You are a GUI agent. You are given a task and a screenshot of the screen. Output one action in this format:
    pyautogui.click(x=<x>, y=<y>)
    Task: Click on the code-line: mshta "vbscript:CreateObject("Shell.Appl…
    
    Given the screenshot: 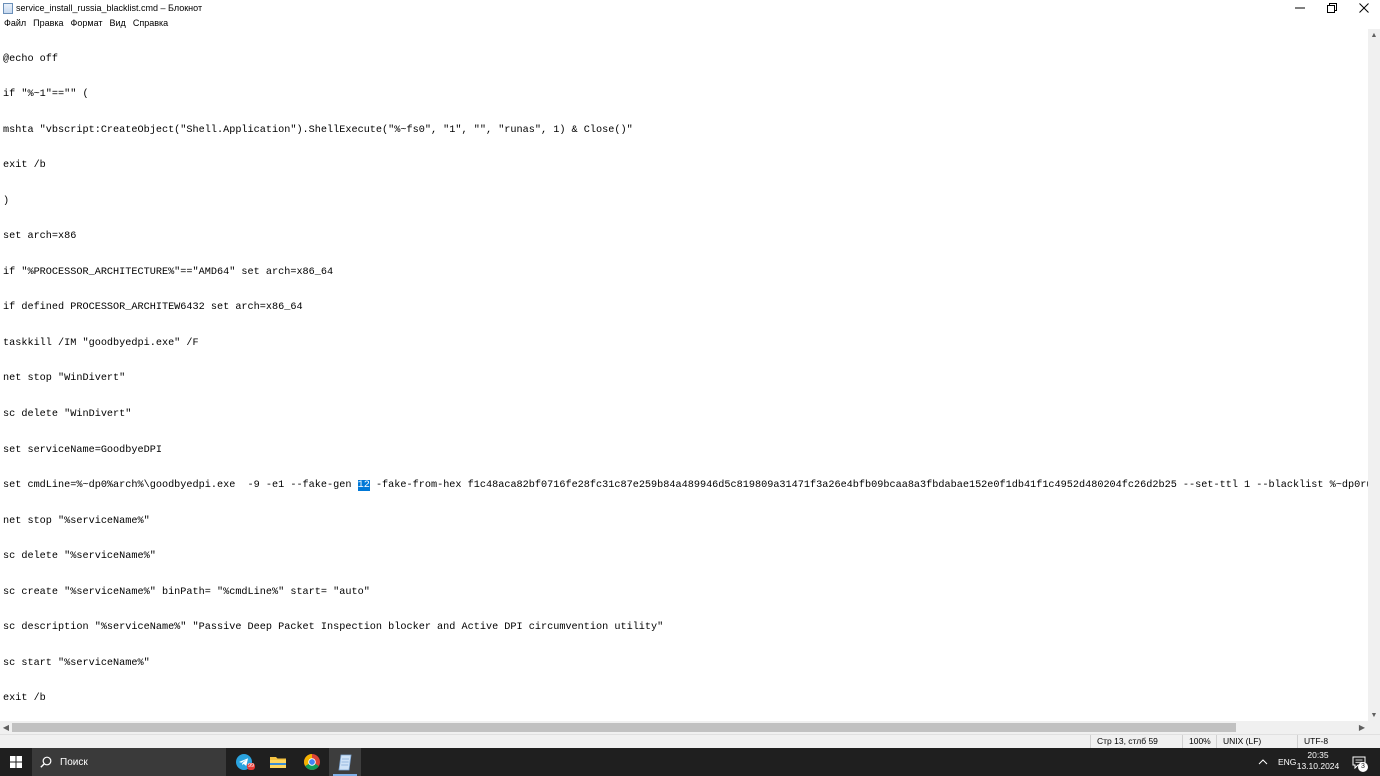 What is the action you would take?
    pyautogui.click(x=318, y=130)
    